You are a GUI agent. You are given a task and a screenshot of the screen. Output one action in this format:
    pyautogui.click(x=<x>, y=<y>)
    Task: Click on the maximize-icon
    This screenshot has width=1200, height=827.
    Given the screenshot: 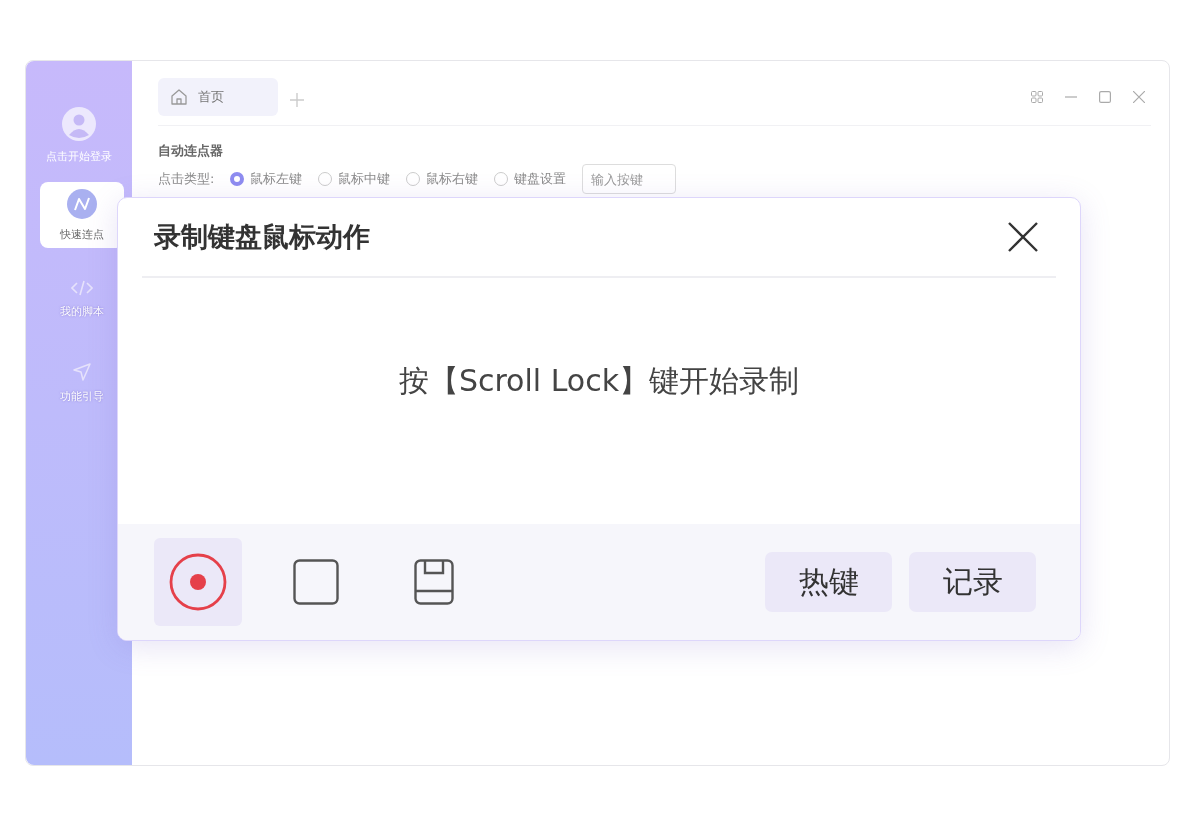 What is the action you would take?
    pyautogui.click(x=1105, y=97)
    